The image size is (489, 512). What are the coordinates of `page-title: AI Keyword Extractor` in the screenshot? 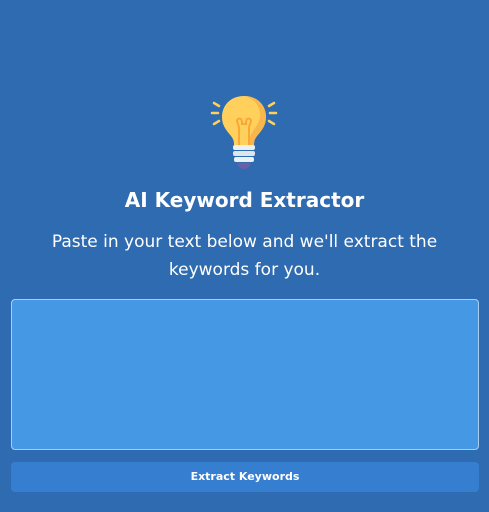 It's located at (244, 200).